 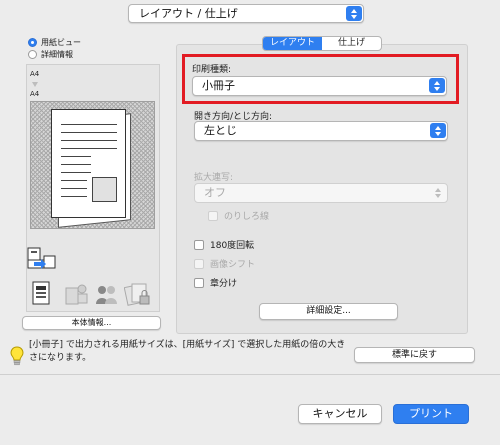 I want to click on image-shift-checkbox, so click(x=199, y=263).